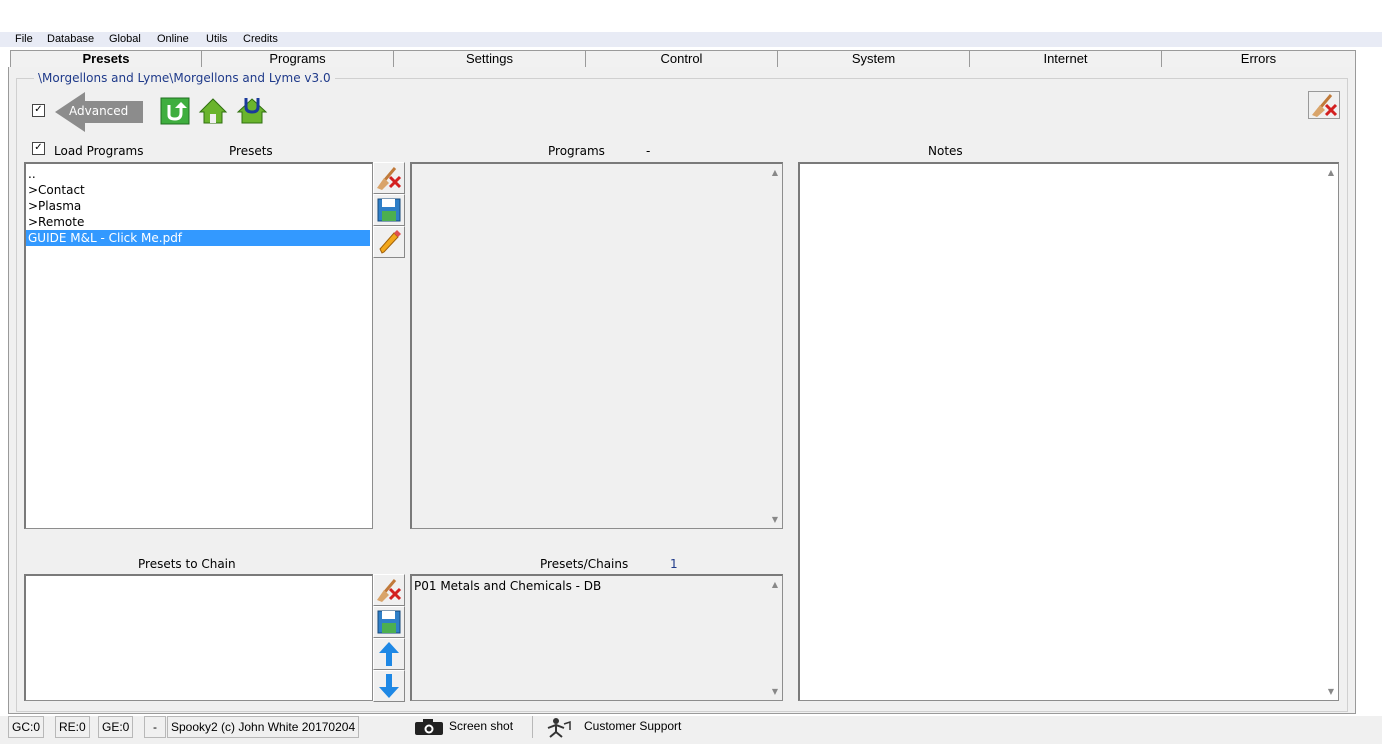  I want to click on presets-title: Presets, so click(251, 151).